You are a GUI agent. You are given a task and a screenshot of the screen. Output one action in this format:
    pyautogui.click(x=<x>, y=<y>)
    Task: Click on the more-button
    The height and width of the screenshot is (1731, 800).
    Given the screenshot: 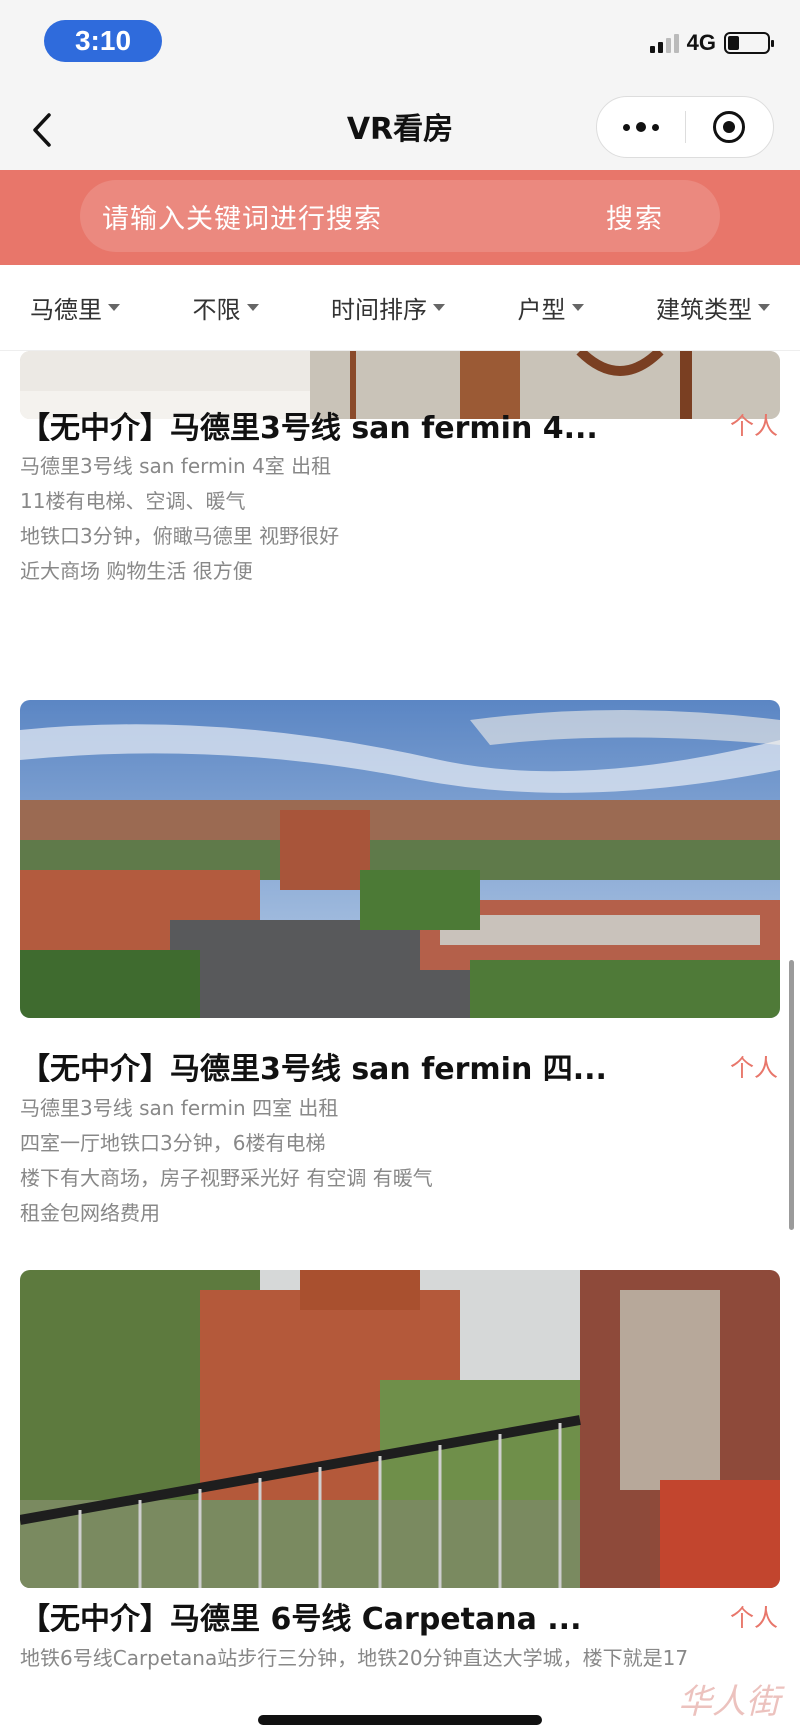 What is the action you would take?
    pyautogui.click(x=641, y=127)
    